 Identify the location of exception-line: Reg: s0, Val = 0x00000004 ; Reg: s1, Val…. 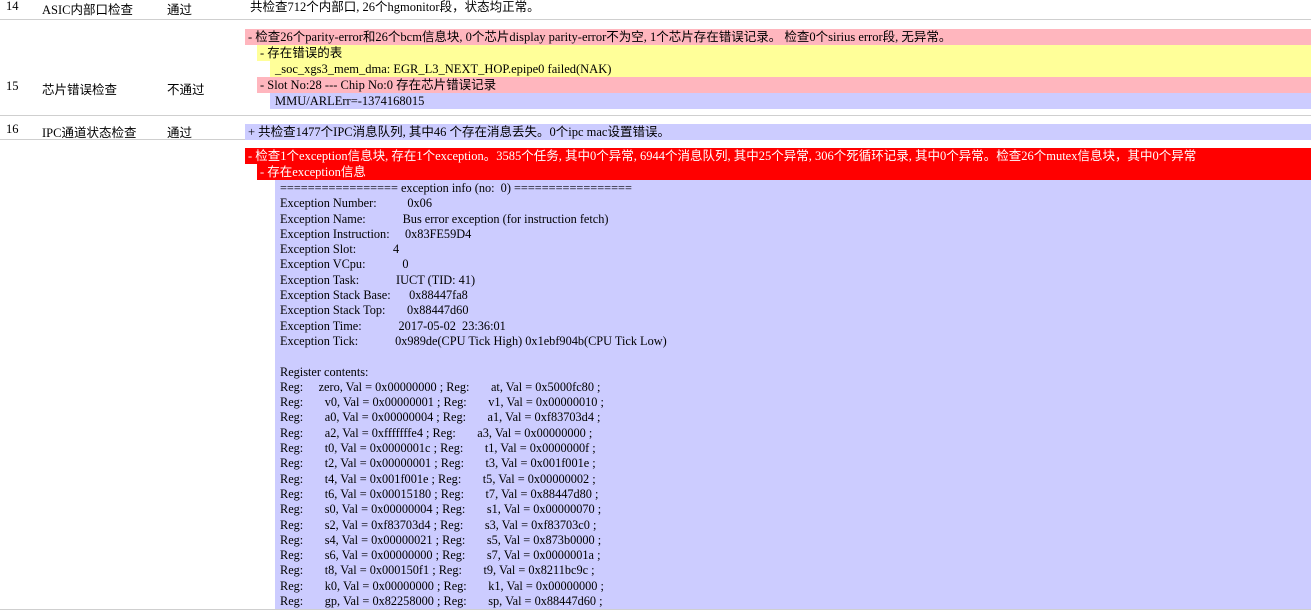
(441, 509).